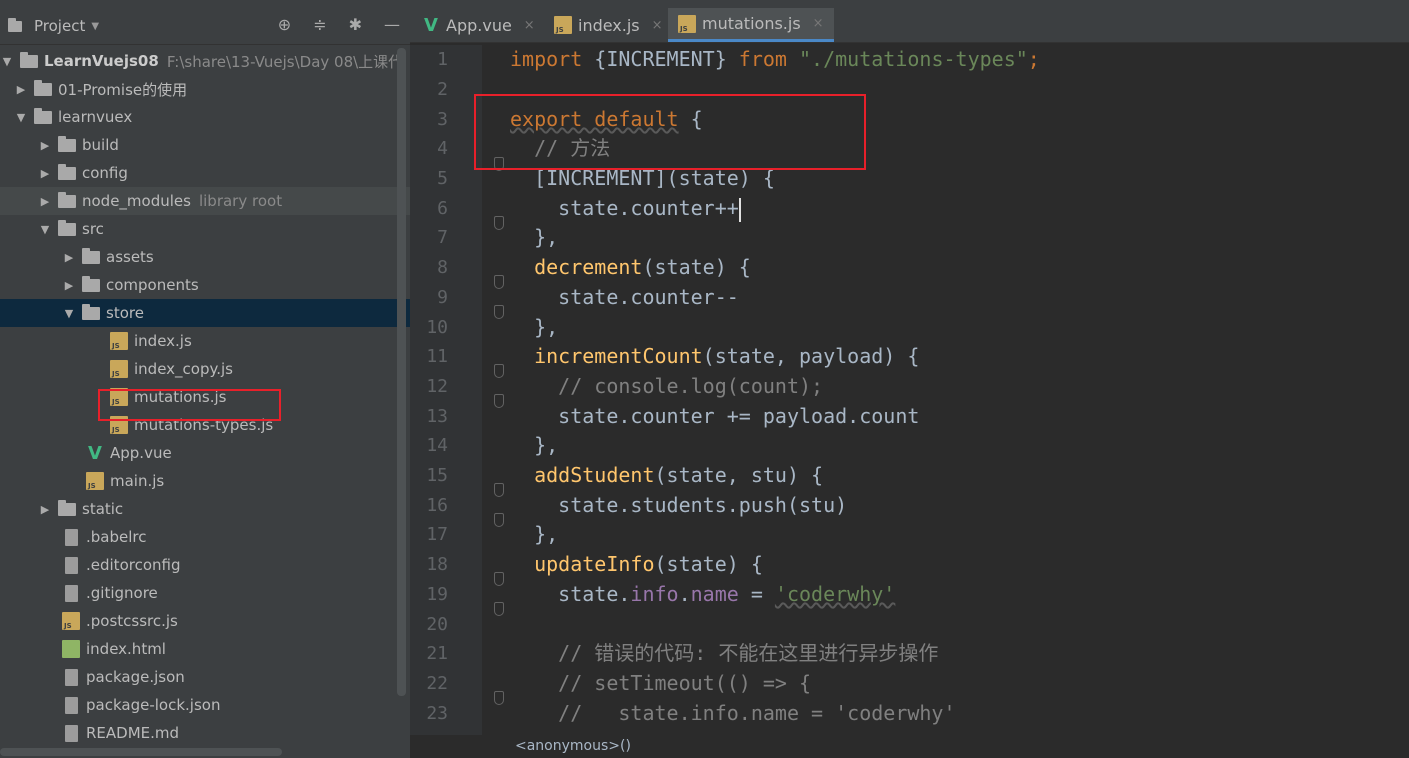 This screenshot has width=1409, height=758. I want to click on line-number: 20, so click(437, 624).